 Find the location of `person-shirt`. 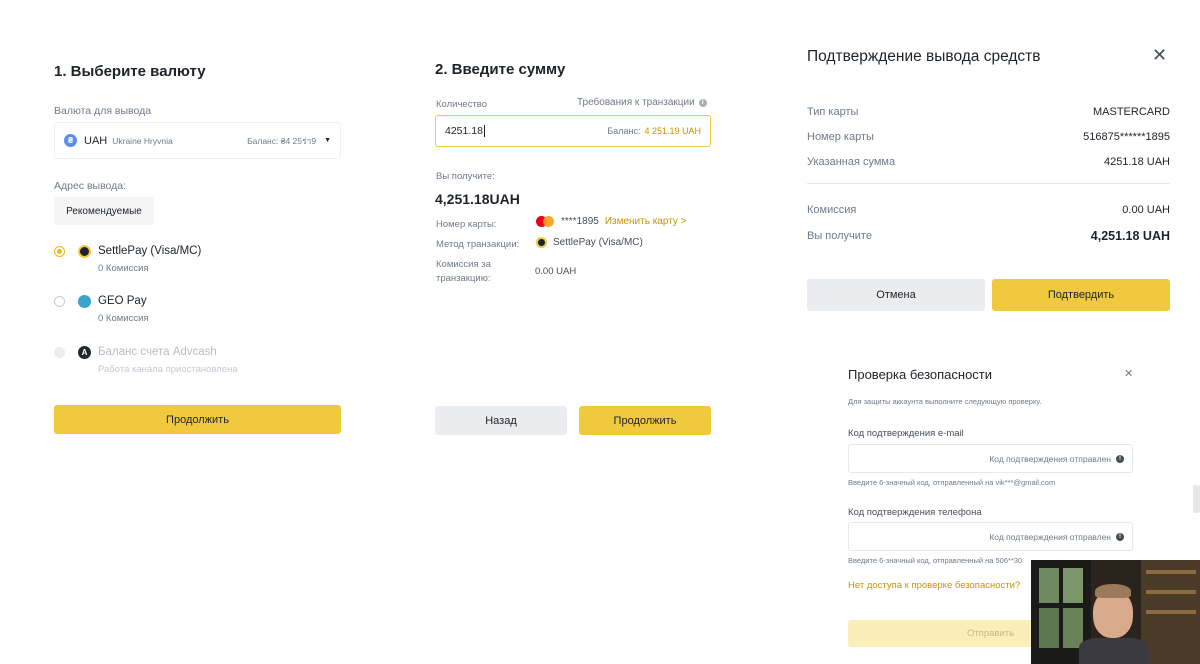

person-shirt is located at coordinates (1114, 651).